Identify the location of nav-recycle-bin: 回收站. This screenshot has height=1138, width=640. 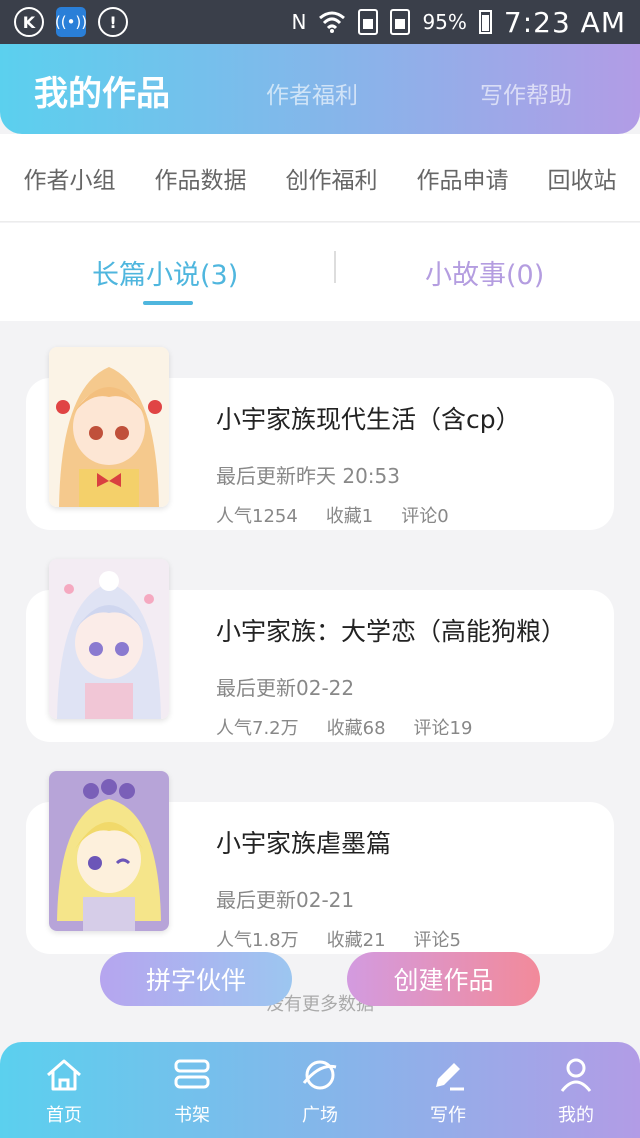
(582, 178).